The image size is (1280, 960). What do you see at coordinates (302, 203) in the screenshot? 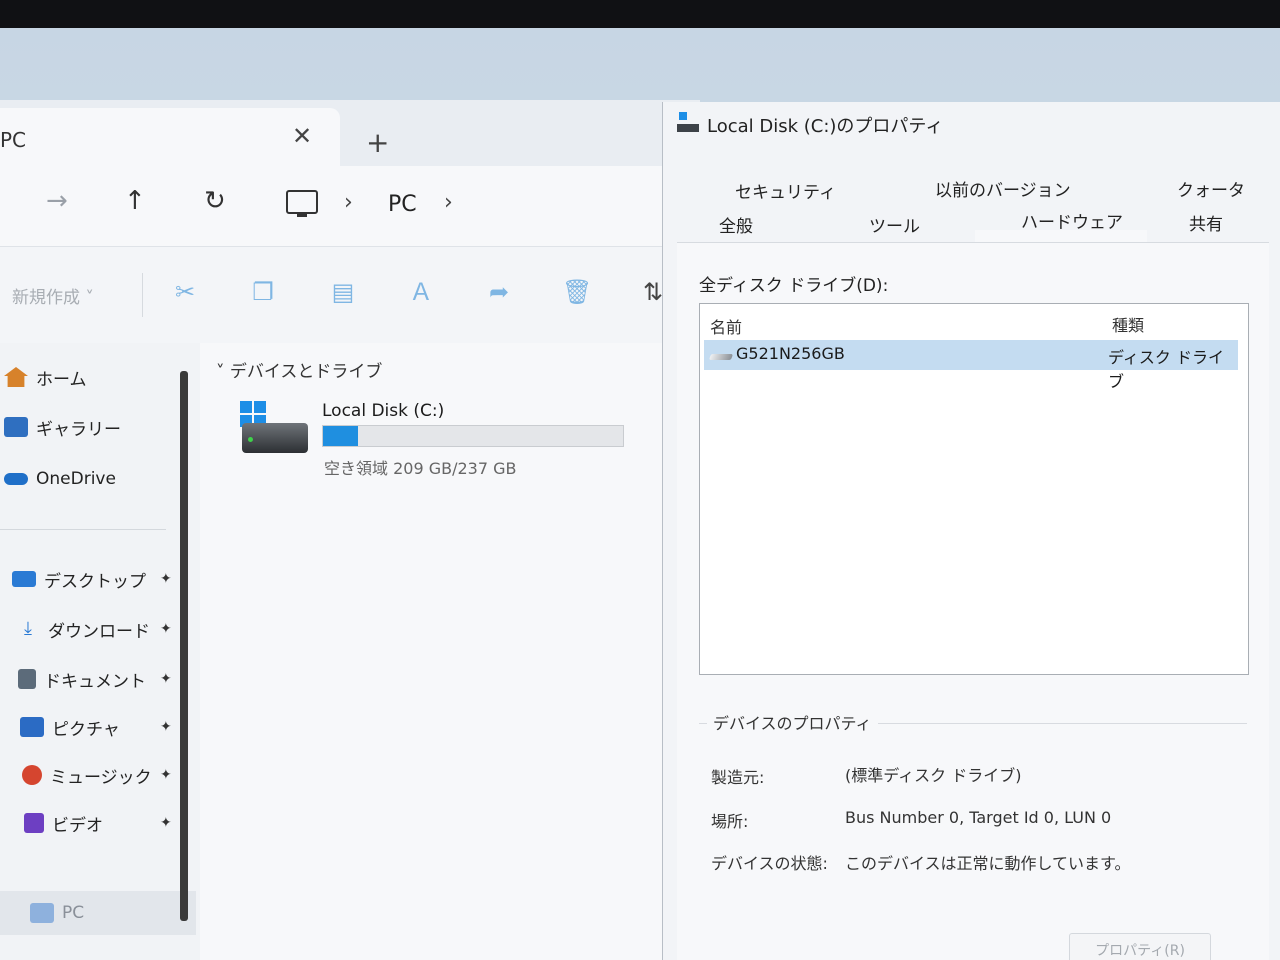
I see `monitor-icon` at bounding box center [302, 203].